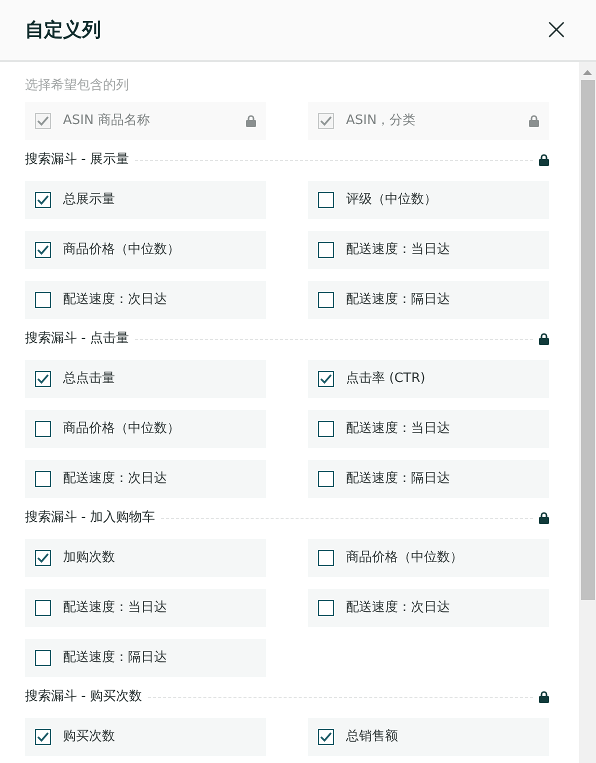 This screenshot has width=596, height=763. I want to click on checkbox-option: 总点击量, so click(145, 379).